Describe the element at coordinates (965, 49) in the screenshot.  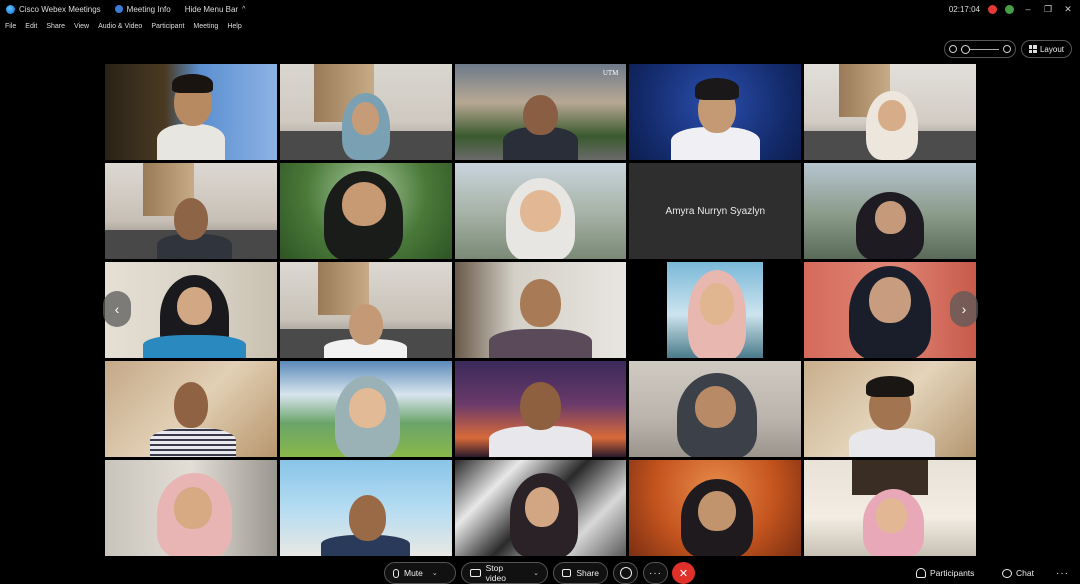
I see `zoom-handle` at that location.